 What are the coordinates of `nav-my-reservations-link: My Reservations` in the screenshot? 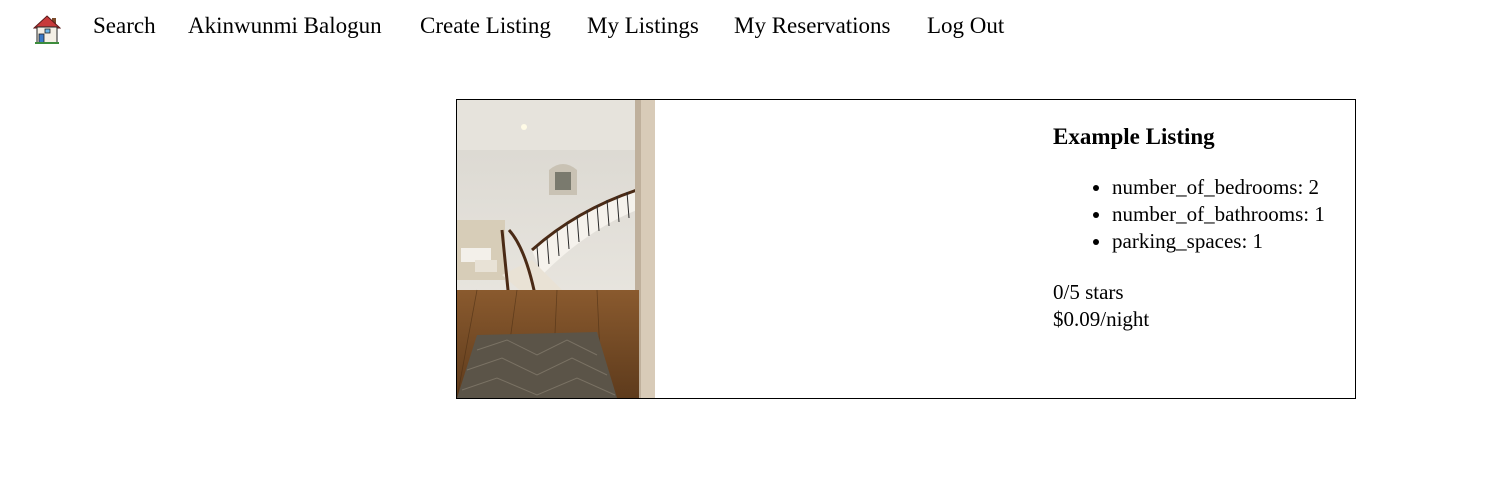 It's located at (812, 26).